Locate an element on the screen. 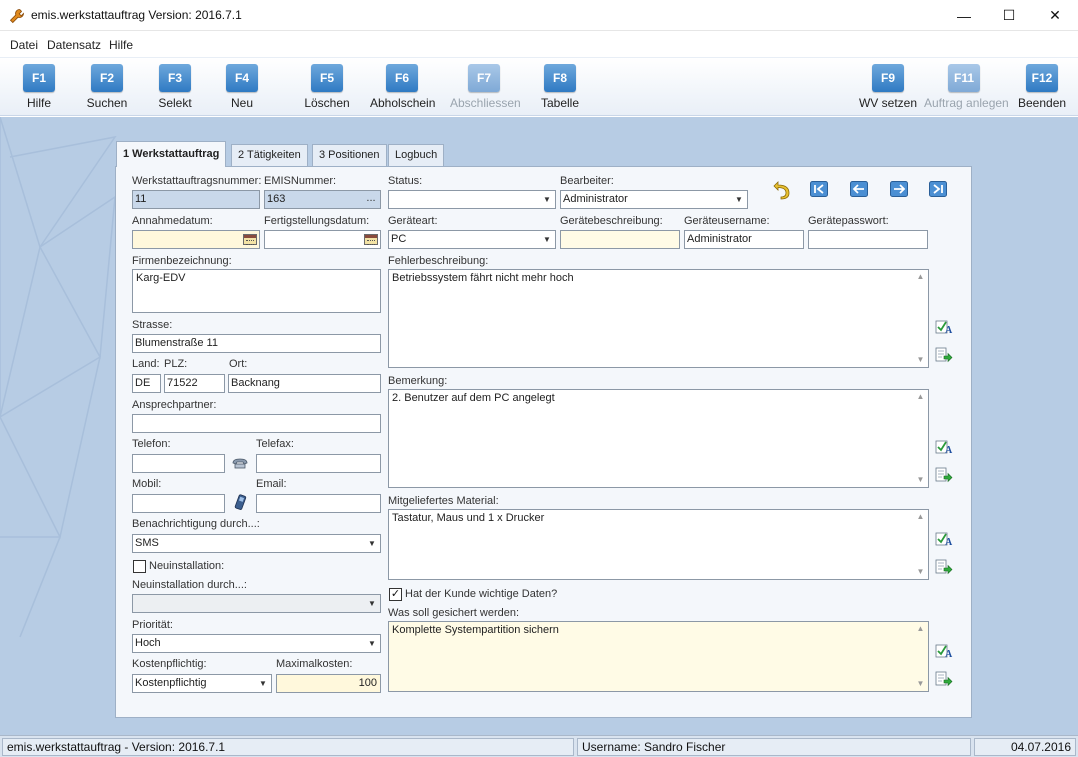 The width and height of the screenshot is (1078, 757). firmenbezeichnung-field: Karg-EDV is located at coordinates (256, 291).